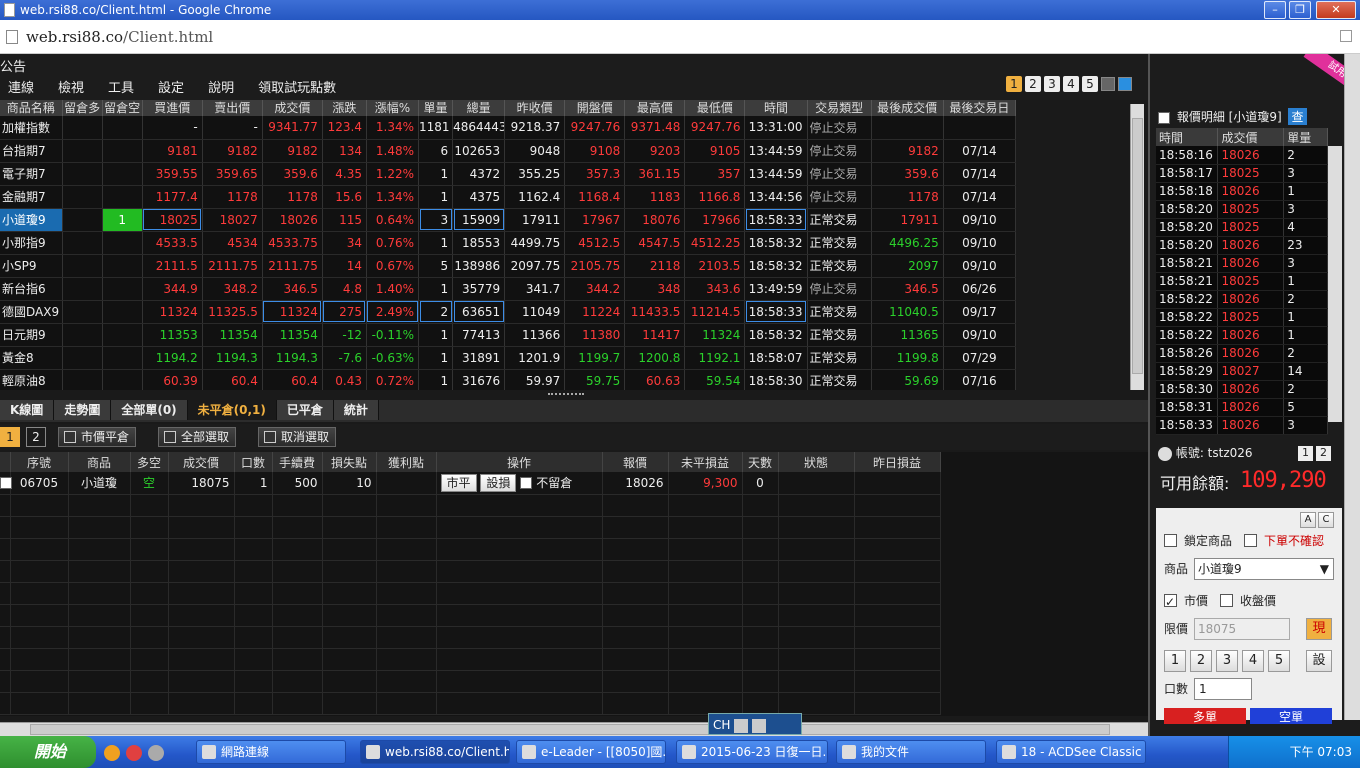 Image resolution: width=1360 pixels, height=768 pixels. I want to click on product-select: 小道瓊9 ▼, so click(1264, 569).